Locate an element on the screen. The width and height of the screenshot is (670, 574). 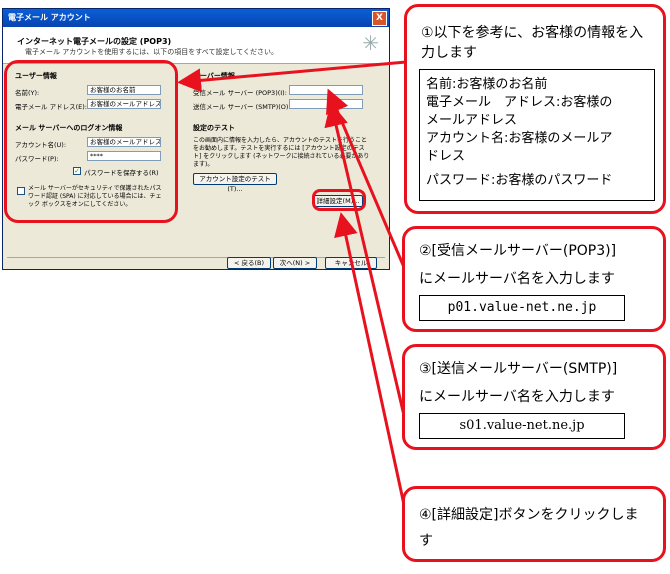
callout4-title: ④[詳細設定]ボタンをクリックしま is located at coordinates (529, 515).